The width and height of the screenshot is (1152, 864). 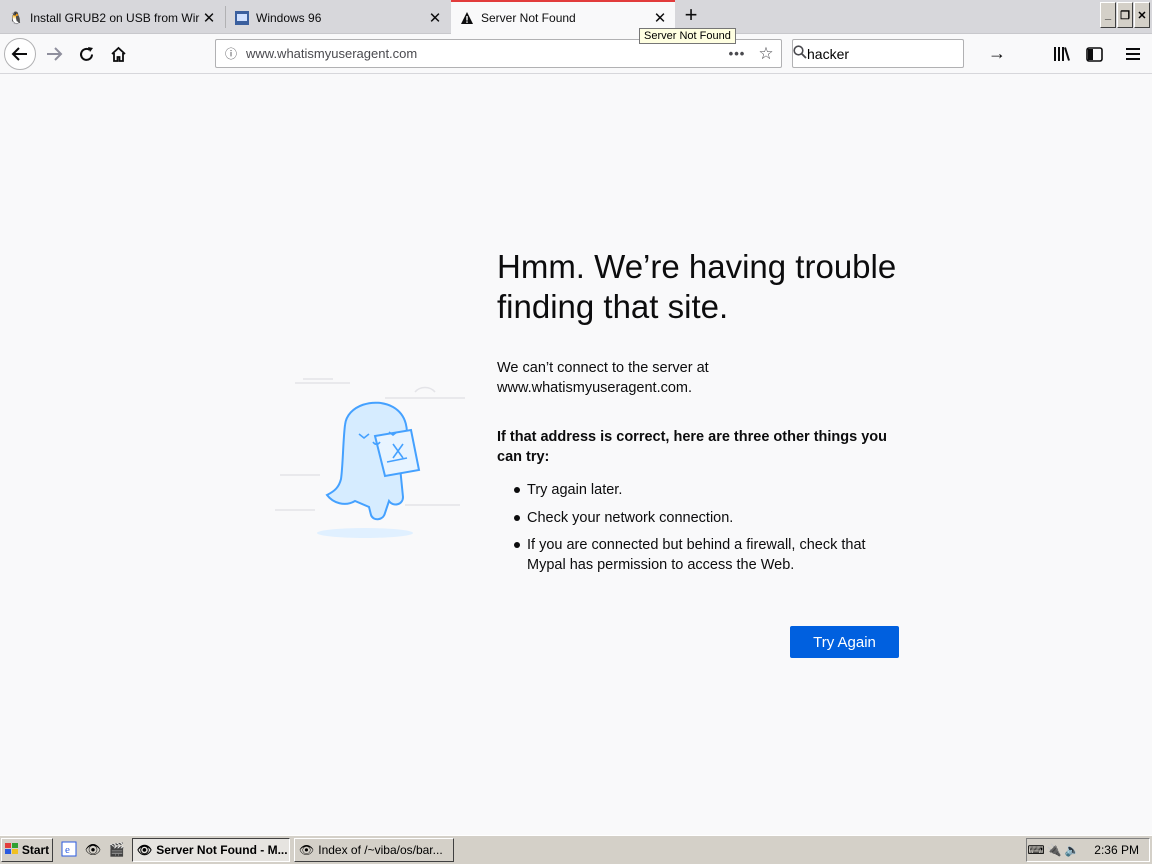 I want to click on try-again-button: Try Again, so click(x=844, y=642).